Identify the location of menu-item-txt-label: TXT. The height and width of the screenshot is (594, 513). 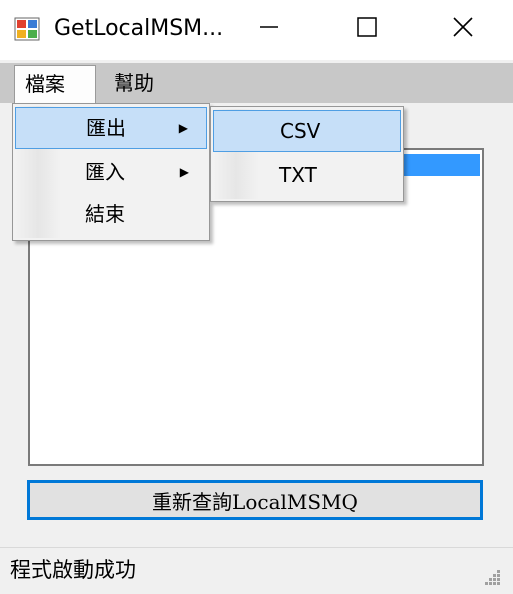
(298, 175).